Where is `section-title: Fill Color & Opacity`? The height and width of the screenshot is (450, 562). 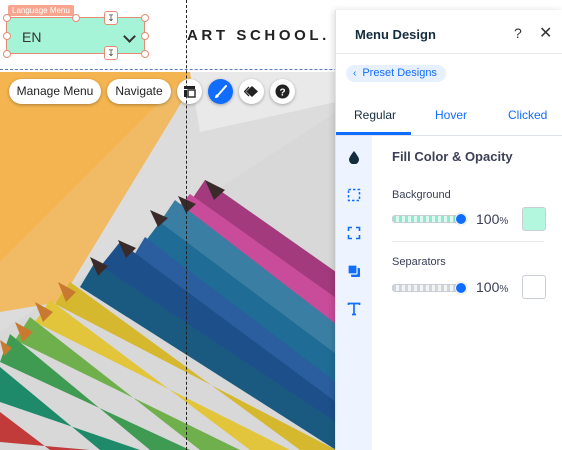
section-title: Fill Color & Opacity is located at coordinates (452, 156).